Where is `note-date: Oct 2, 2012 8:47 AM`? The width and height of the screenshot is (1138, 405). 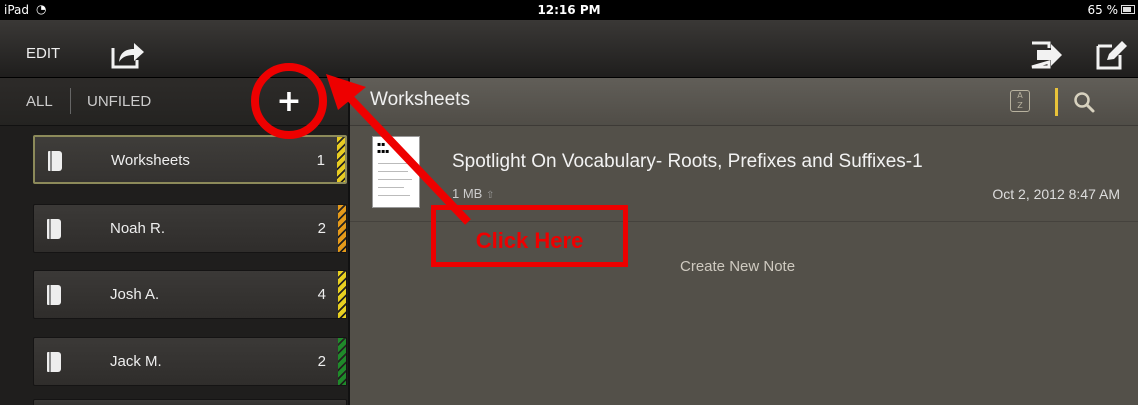
note-date: Oct 2, 2012 8:47 AM is located at coordinates (1056, 194).